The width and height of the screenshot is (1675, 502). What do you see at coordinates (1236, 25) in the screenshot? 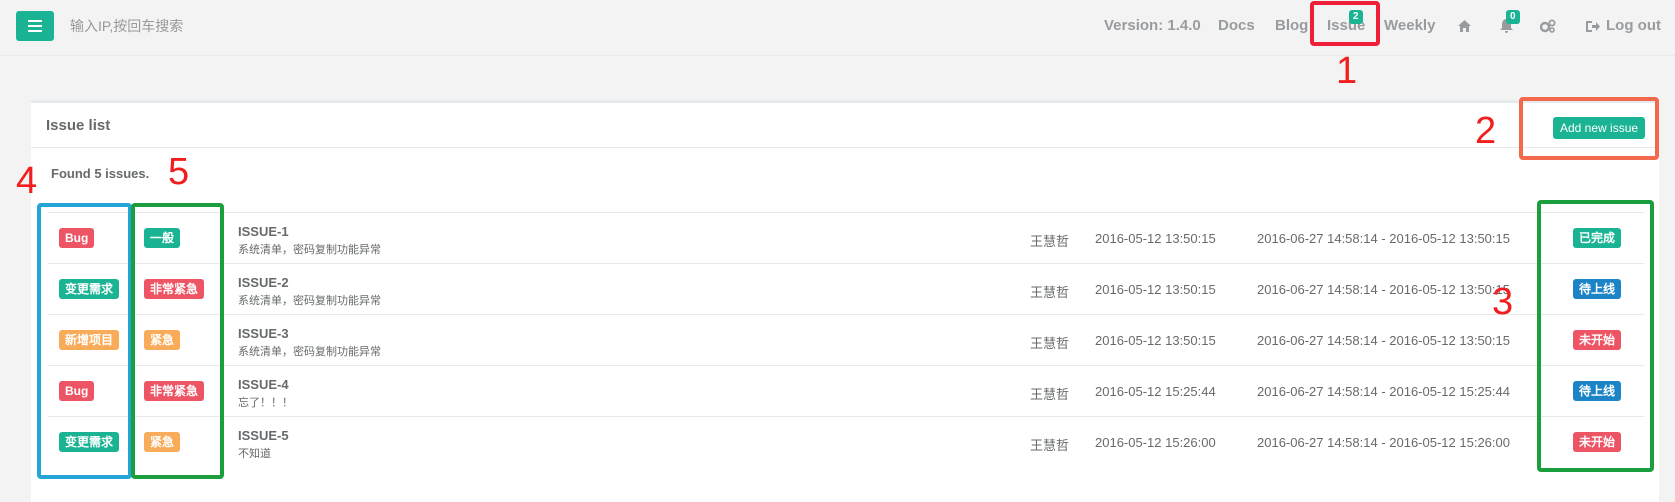
I see `docs-link: Docs` at bounding box center [1236, 25].